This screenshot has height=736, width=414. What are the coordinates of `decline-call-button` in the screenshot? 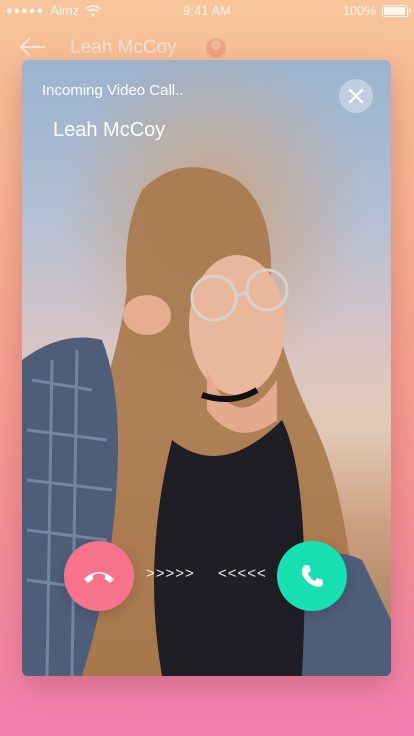 It's located at (99, 576).